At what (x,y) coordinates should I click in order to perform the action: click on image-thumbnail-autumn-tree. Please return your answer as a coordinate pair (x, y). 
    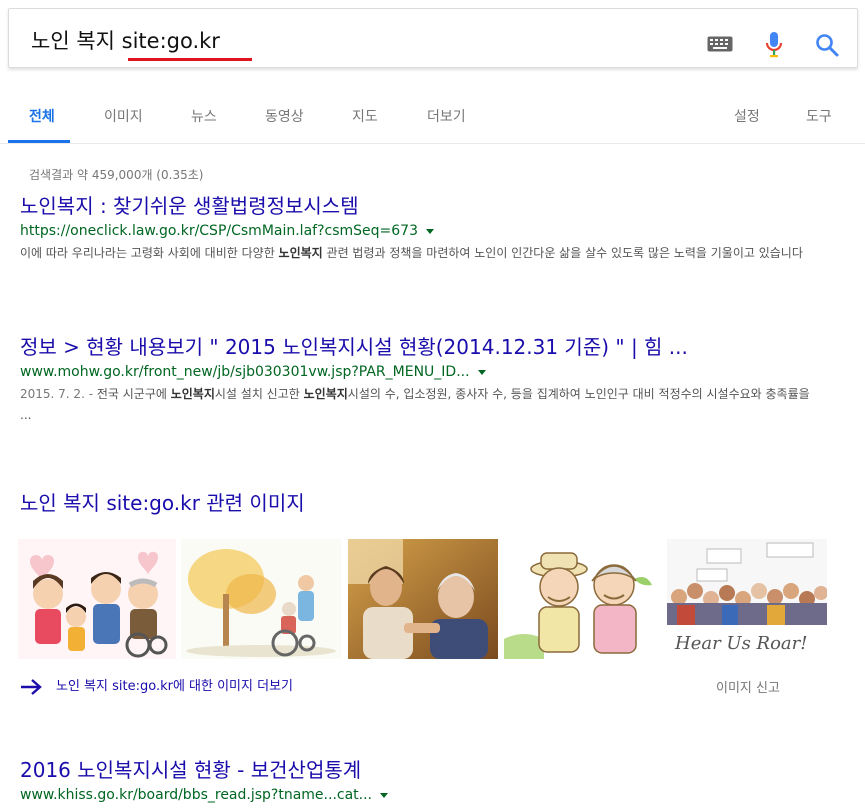
    Looking at the image, I should click on (261, 599).